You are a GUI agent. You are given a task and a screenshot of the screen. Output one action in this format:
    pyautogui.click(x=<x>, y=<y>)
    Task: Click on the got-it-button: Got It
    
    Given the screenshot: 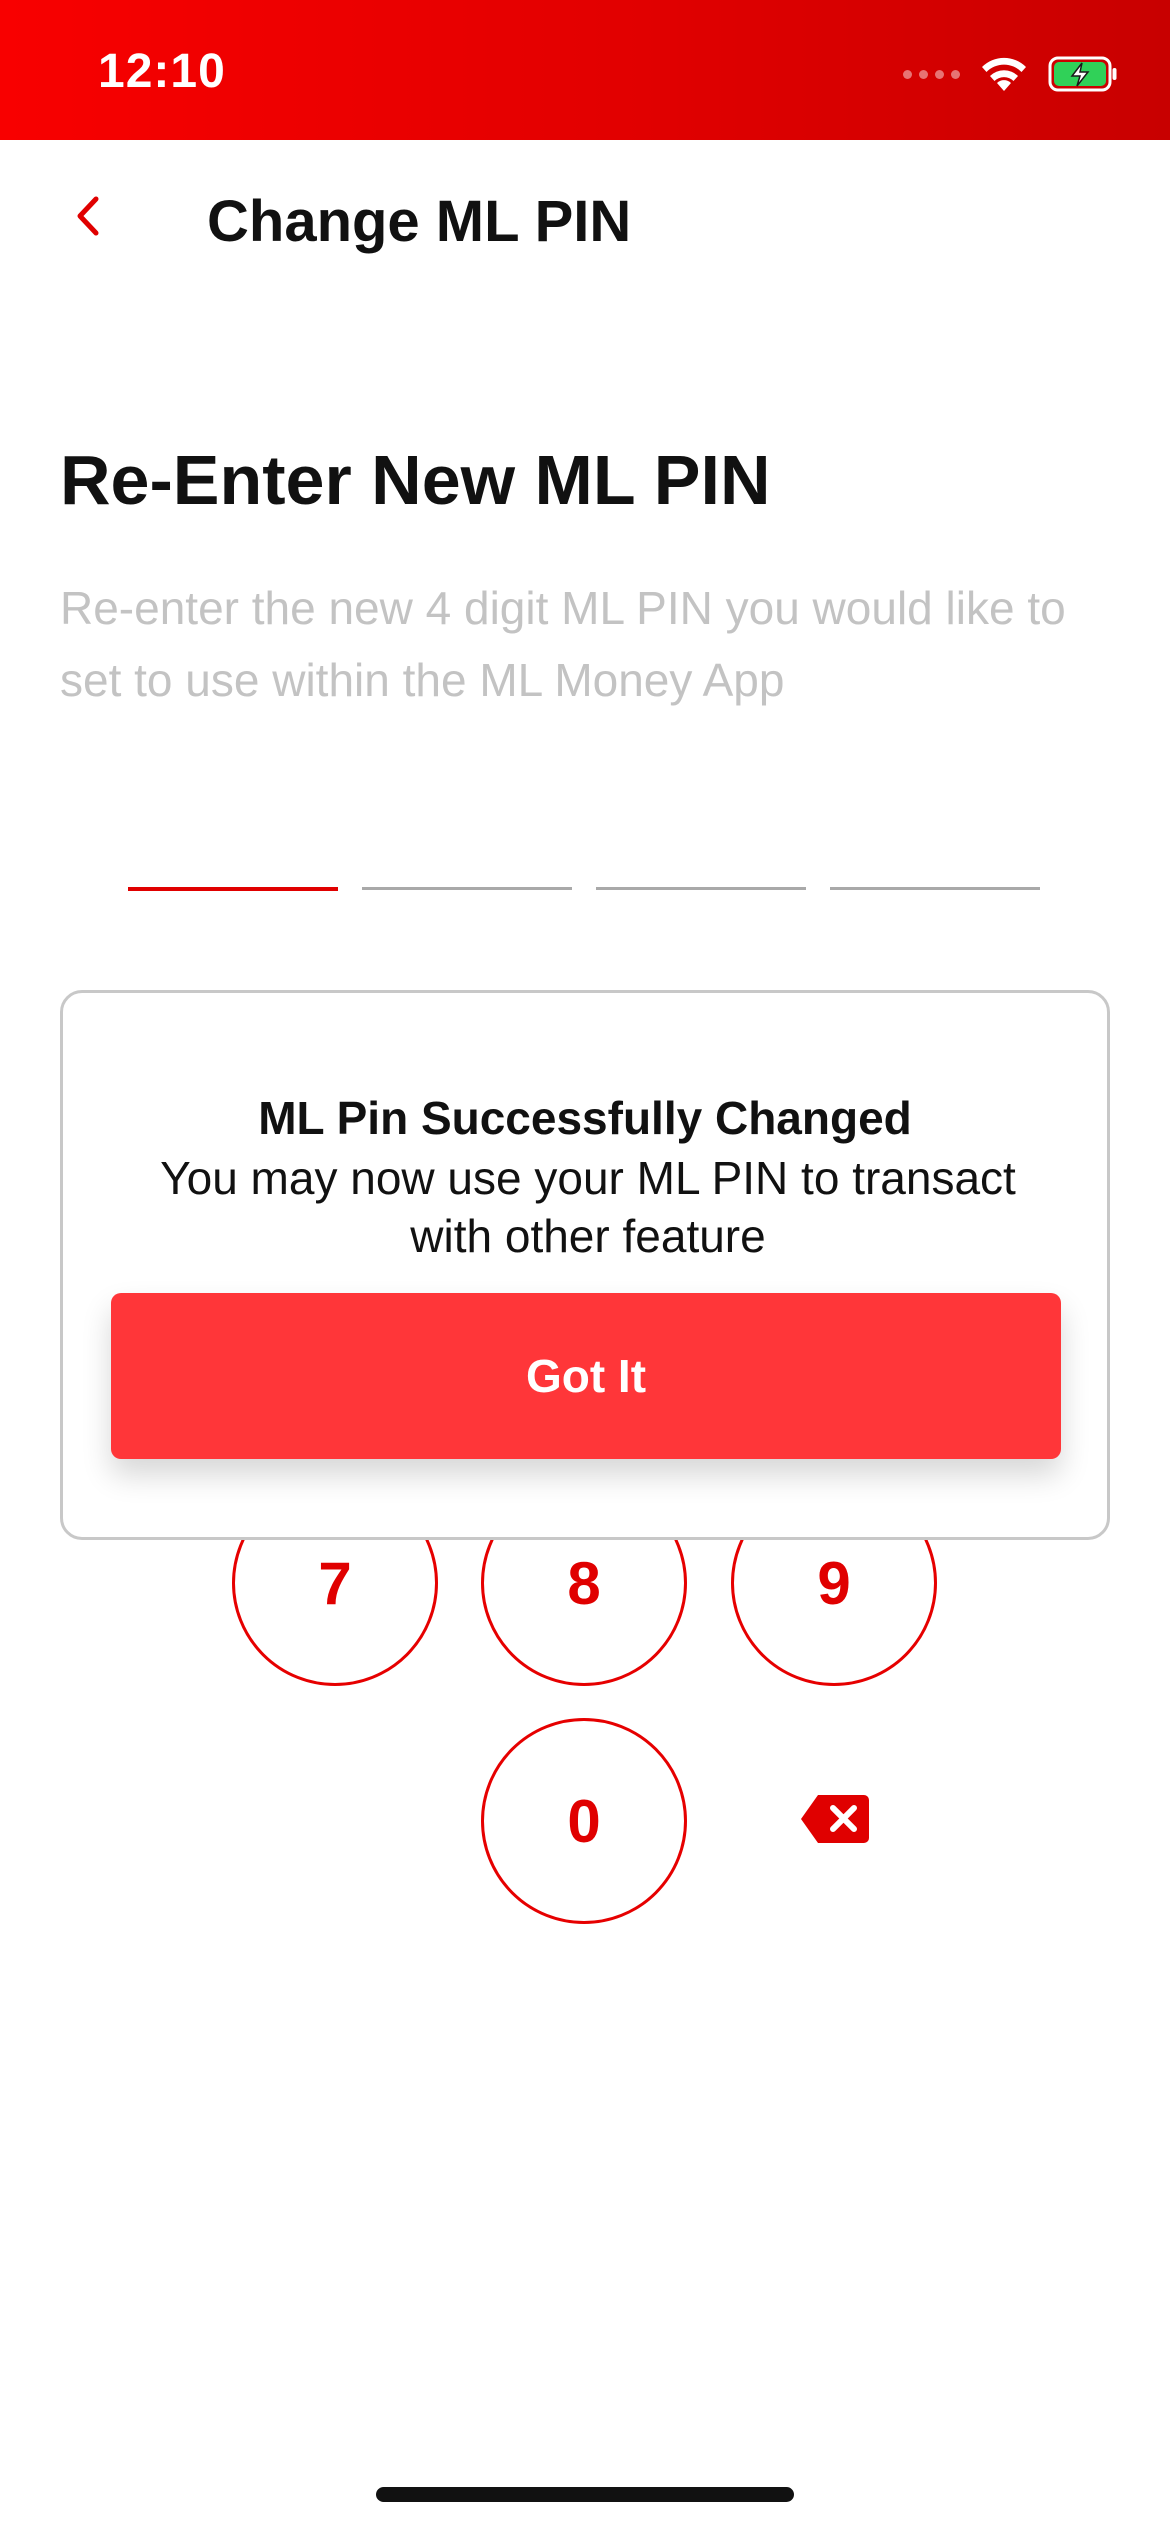 What is the action you would take?
    pyautogui.click(x=586, y=1376)
    